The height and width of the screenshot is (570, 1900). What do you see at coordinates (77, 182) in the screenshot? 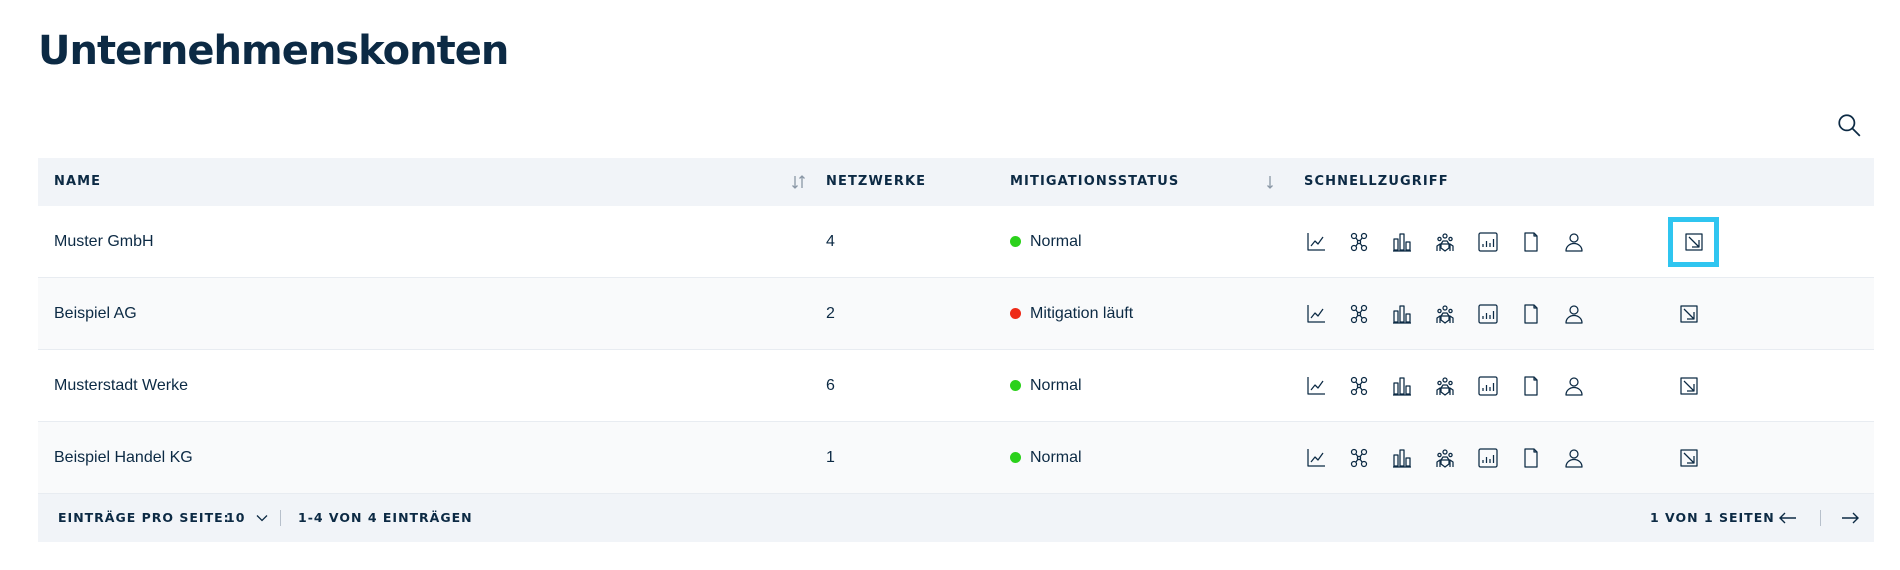
I see `column-header-name: NAME` at bounding box center [77, 182].